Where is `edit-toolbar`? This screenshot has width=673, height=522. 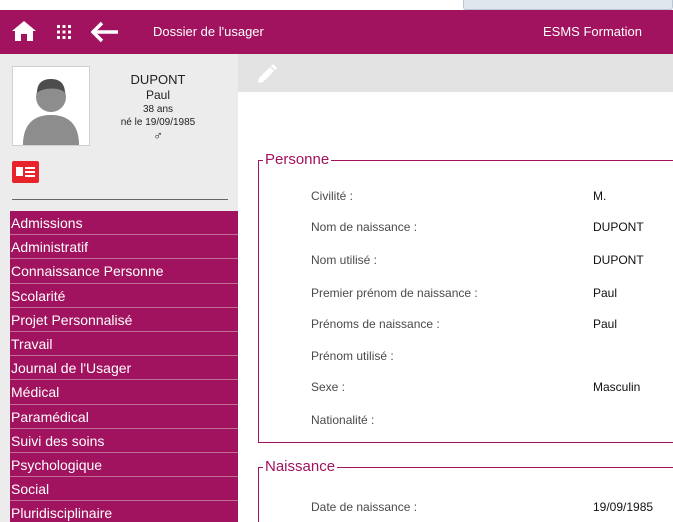
edit-toolbar is located at coordinates (455, 73).